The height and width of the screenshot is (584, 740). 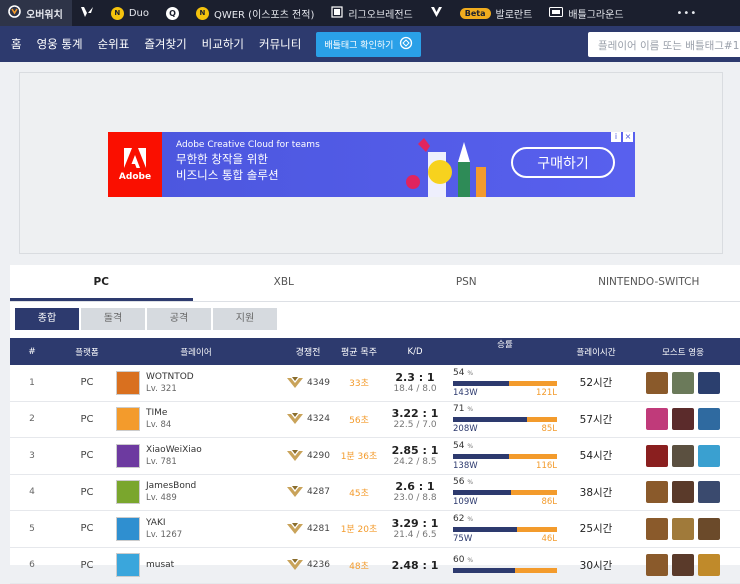 What do you see at coordinates (683, 351) in the screenshot?
I see `col-most-heroes: 모스트 영웅` at bounding box center [683, 351].